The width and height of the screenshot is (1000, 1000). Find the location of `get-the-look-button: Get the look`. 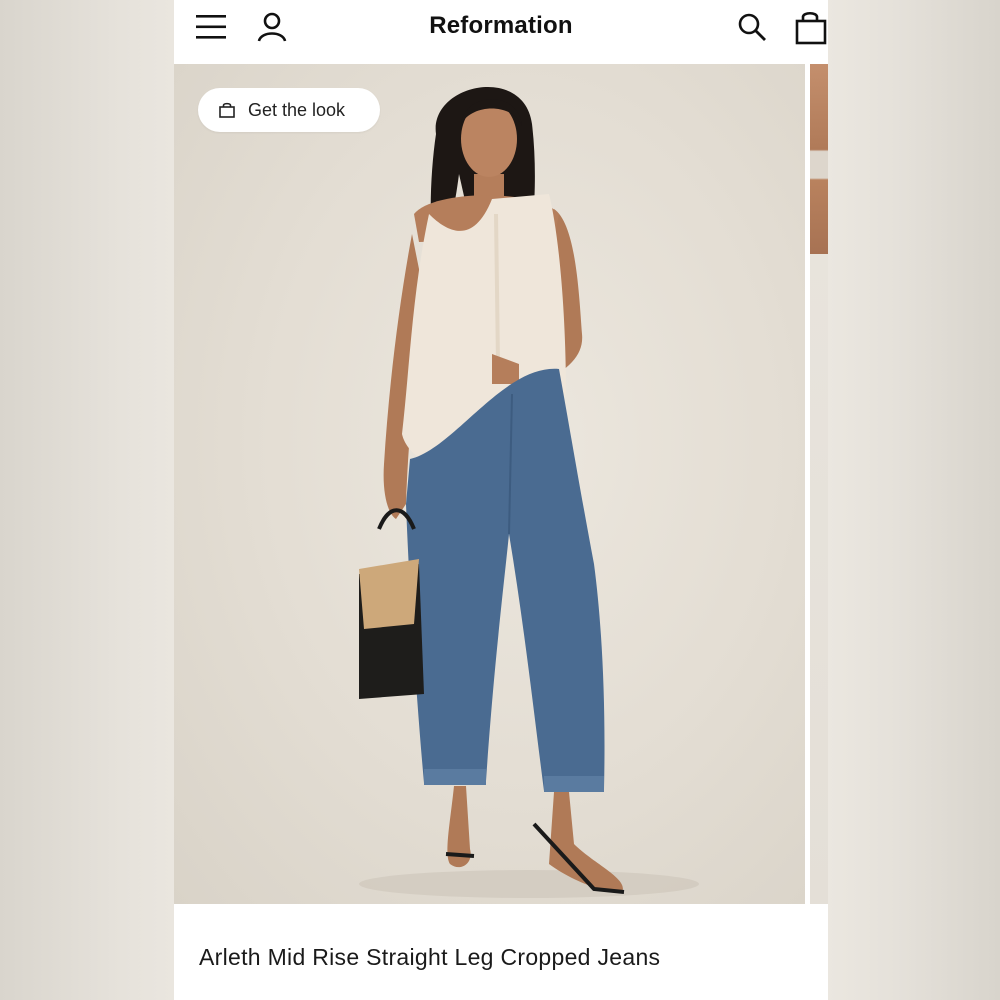

get-the-look-button: Get the look is located at coordinates (289, 110).